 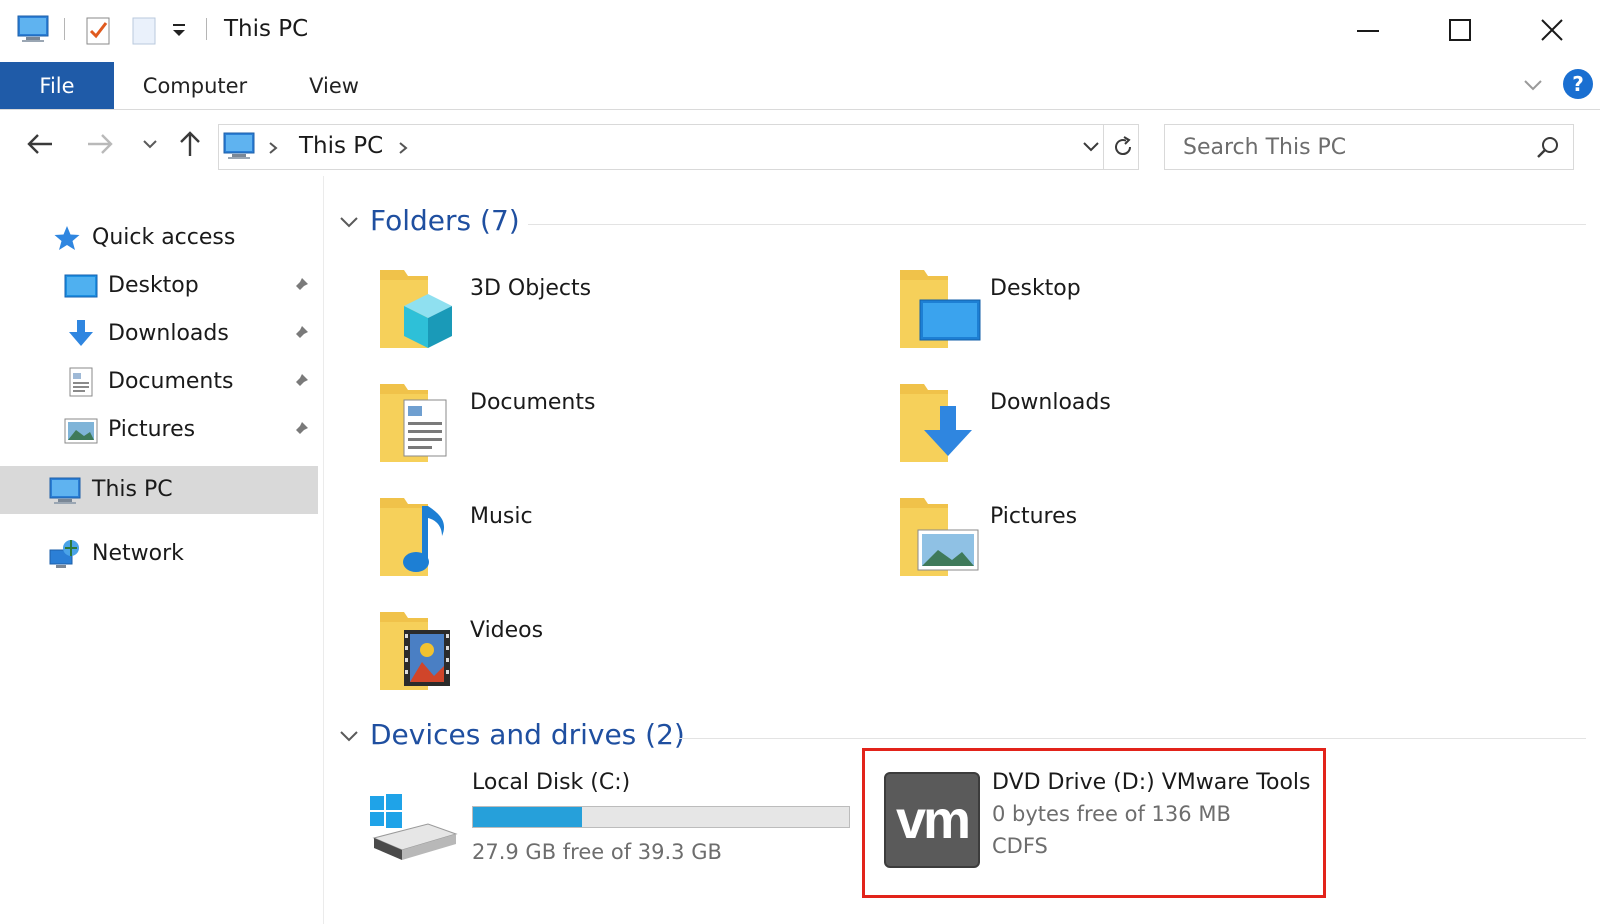 I want to click on desktop-folder-icon, so click(x=940, y=309).